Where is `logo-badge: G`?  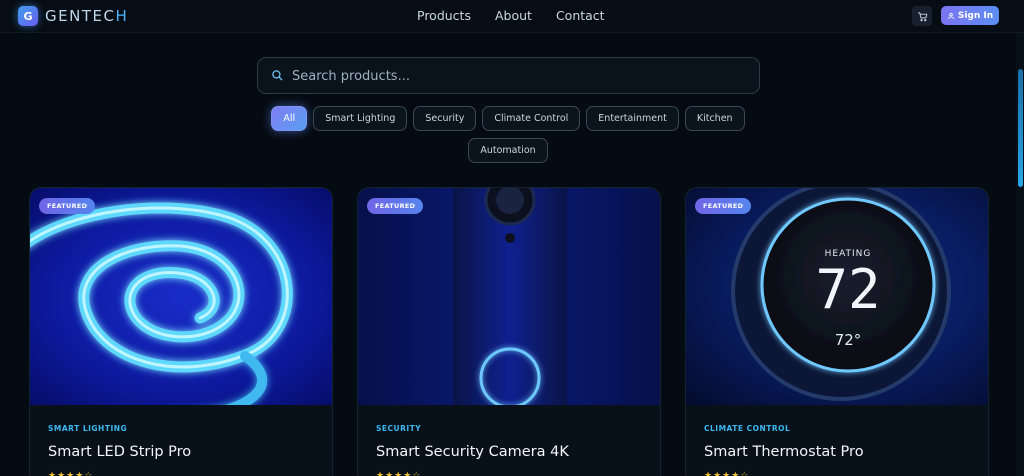 logo-badge: G is located at coordinates (28, 16).